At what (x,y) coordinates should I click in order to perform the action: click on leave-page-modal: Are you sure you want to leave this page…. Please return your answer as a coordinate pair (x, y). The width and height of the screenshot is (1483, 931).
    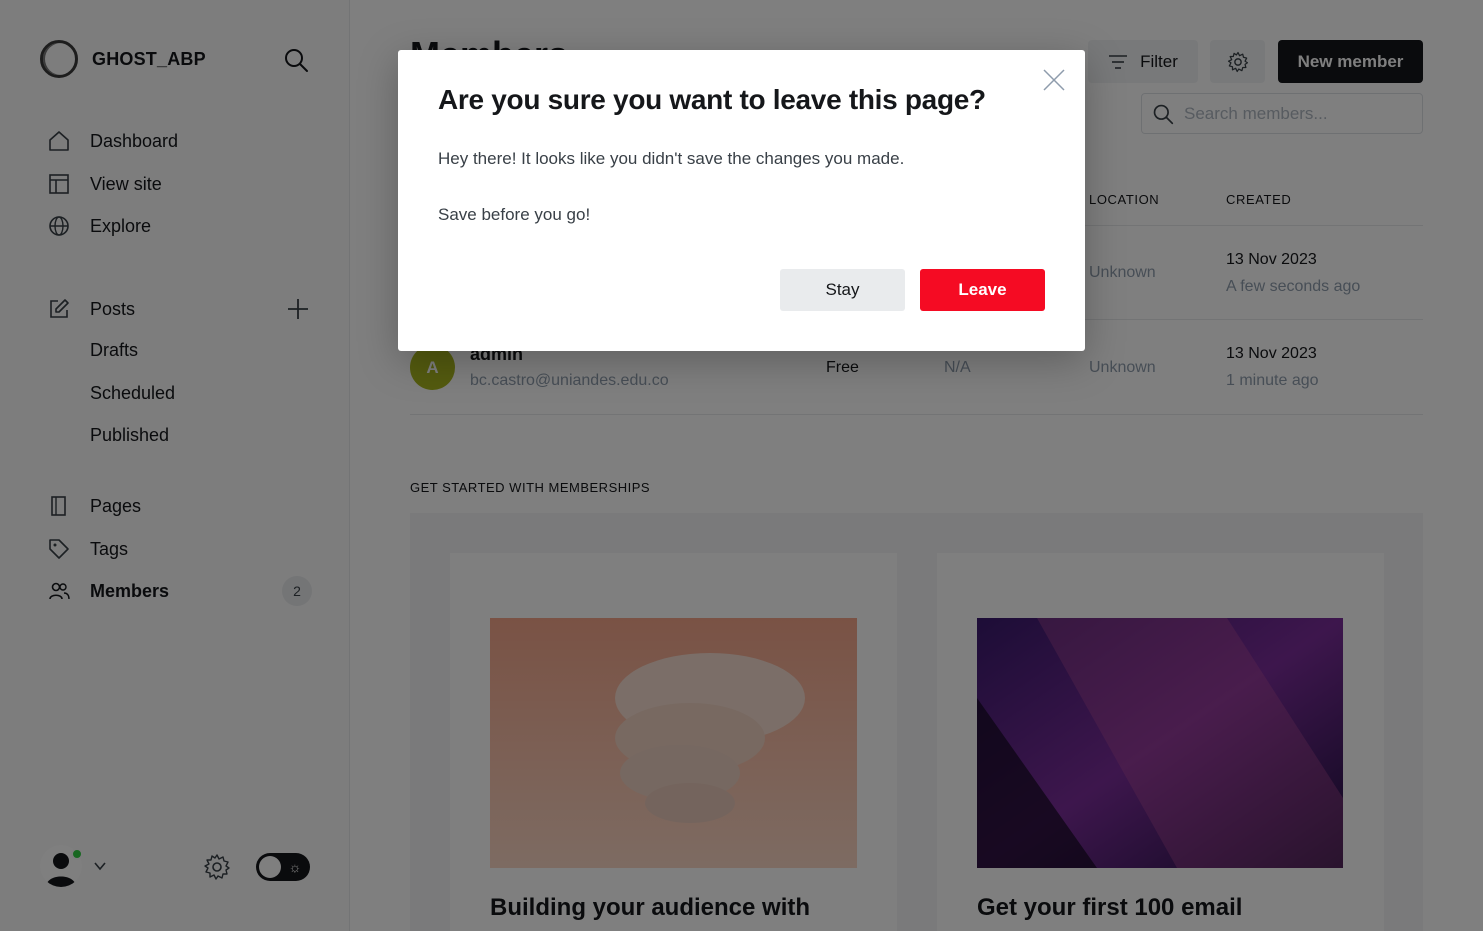
    Looking at the image, I should click on (741, 200).